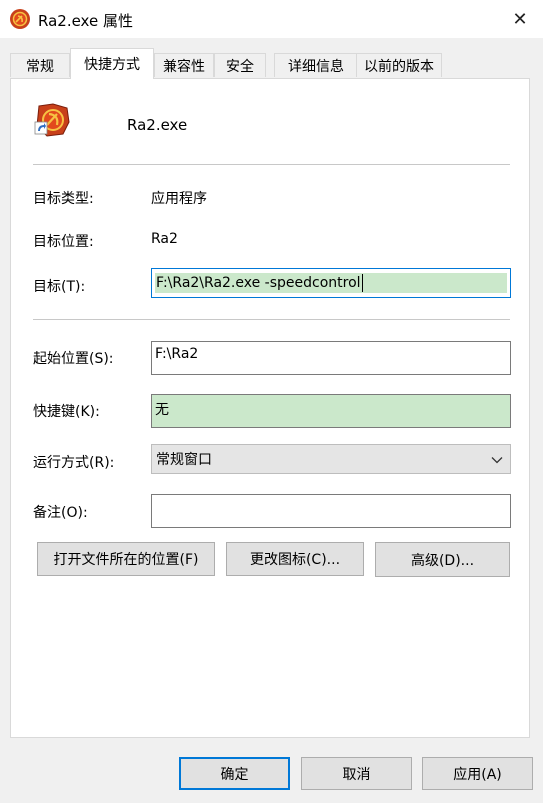  What do you see at coordinates (157, 125) in the screenshot?
I see `shortcut-file-name: Ra2.exe` at bounding box center [157, 125].